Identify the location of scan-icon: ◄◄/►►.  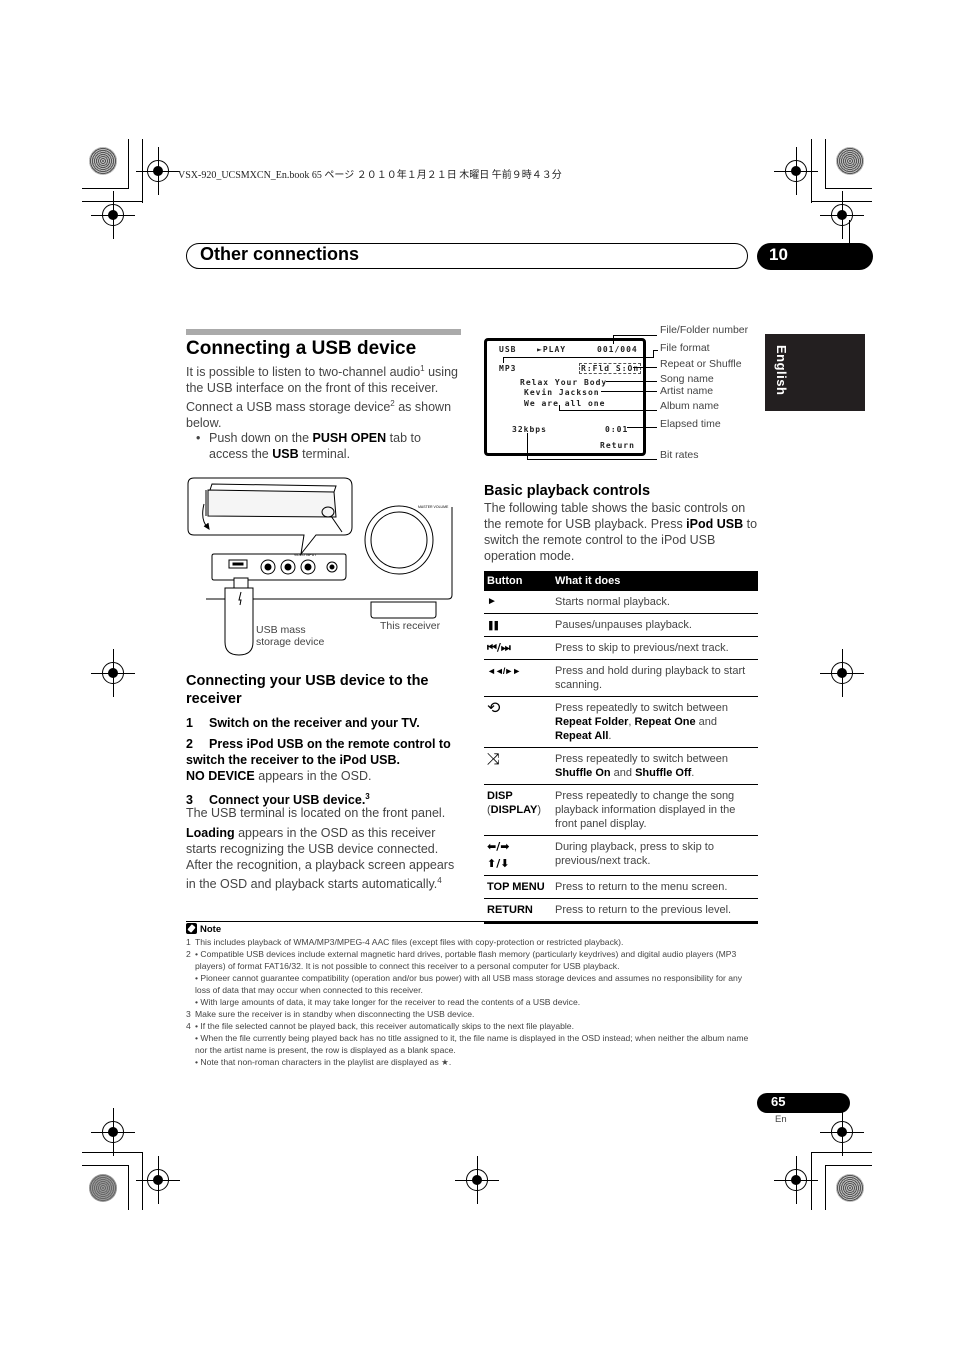
(518, 678).